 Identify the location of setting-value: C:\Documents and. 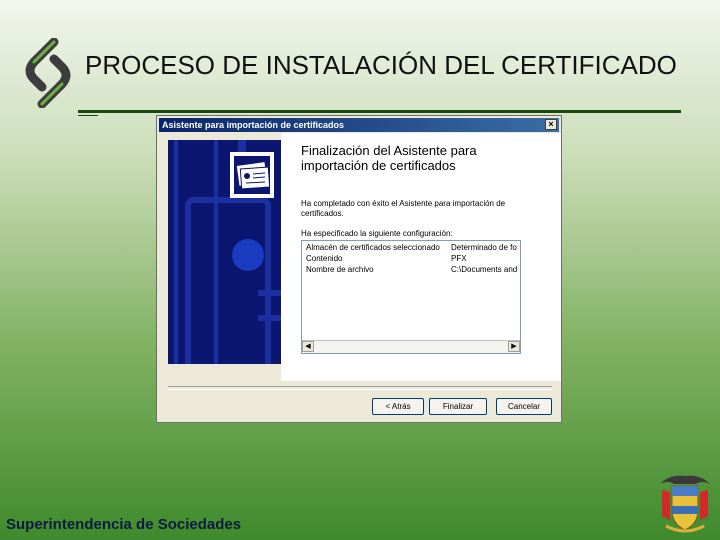
(484, 269).